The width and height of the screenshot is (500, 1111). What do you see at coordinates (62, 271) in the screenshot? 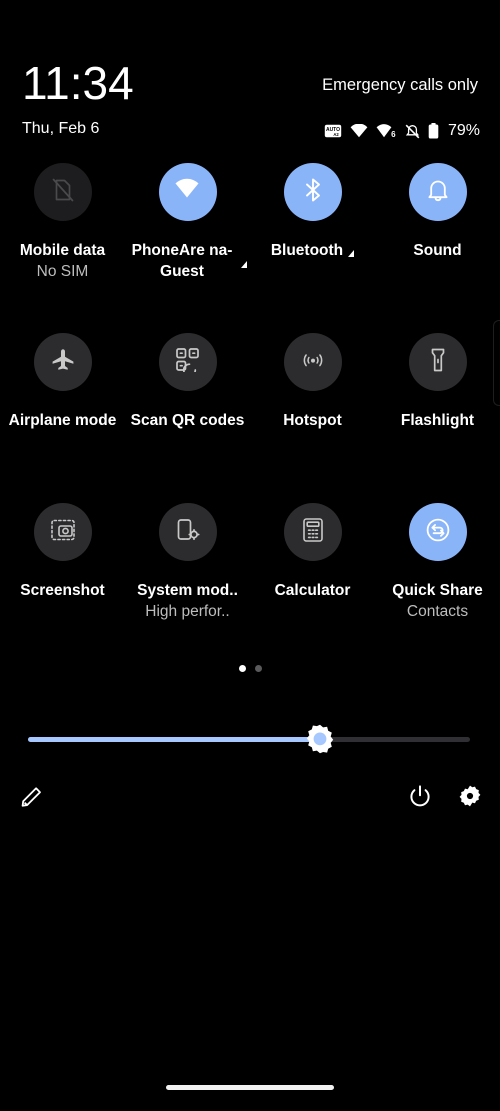
I see `tile-sublabel: No SIM` at bounding box center [62, 271].